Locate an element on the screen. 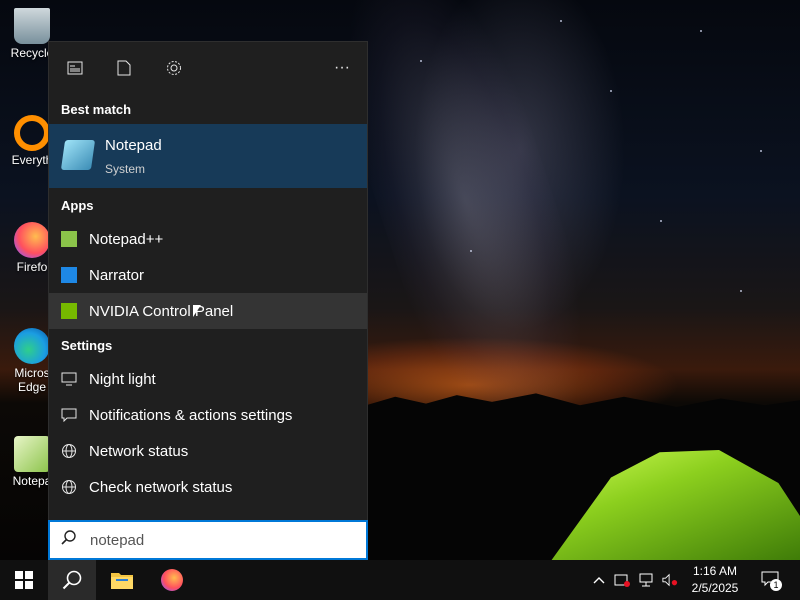 The image size is (800, 600). setting-result-label: Notifications & actions settings is located at coordinates (191, 415).